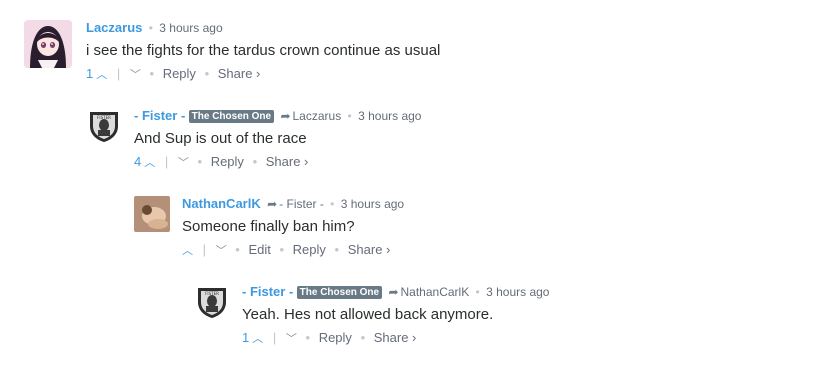 The width and height of the screenshot is (819, 366). What do you see at coordinates (268, 226) in the screenshot?
I see `comment-text: Someone finally ban him?` at bounding box center [268, 226].